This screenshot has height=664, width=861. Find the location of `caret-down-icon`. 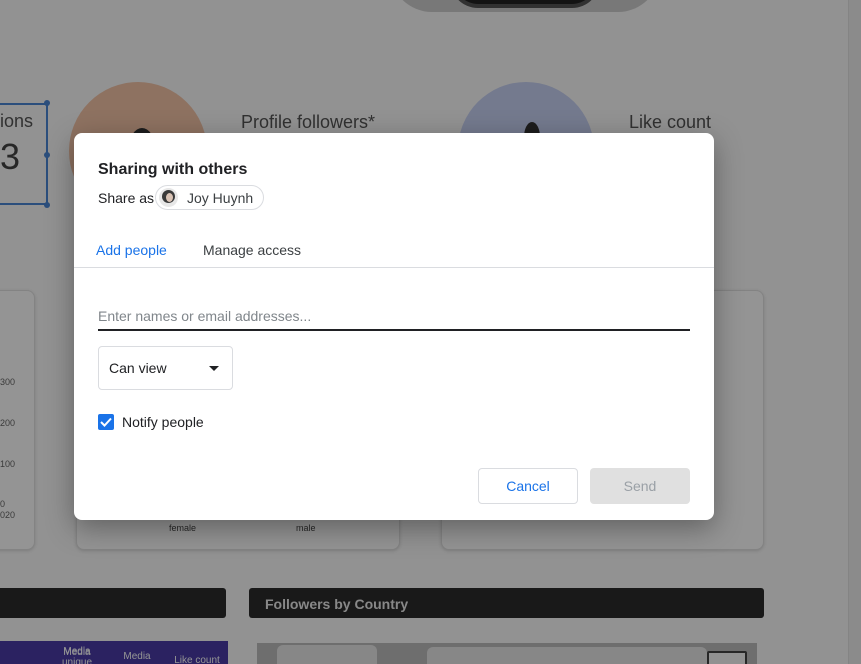

caret-down-icon is located at coordinates (214, 368).